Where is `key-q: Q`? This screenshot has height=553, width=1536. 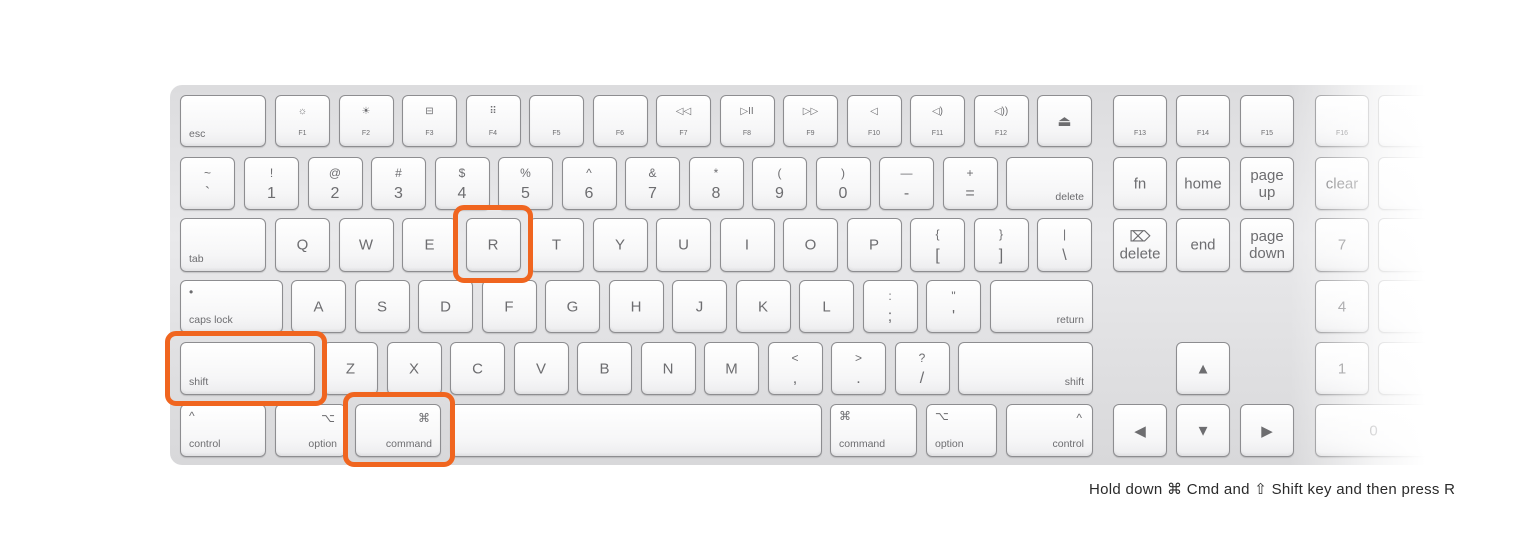 key-q: Q is located at coordinates (302, 245).